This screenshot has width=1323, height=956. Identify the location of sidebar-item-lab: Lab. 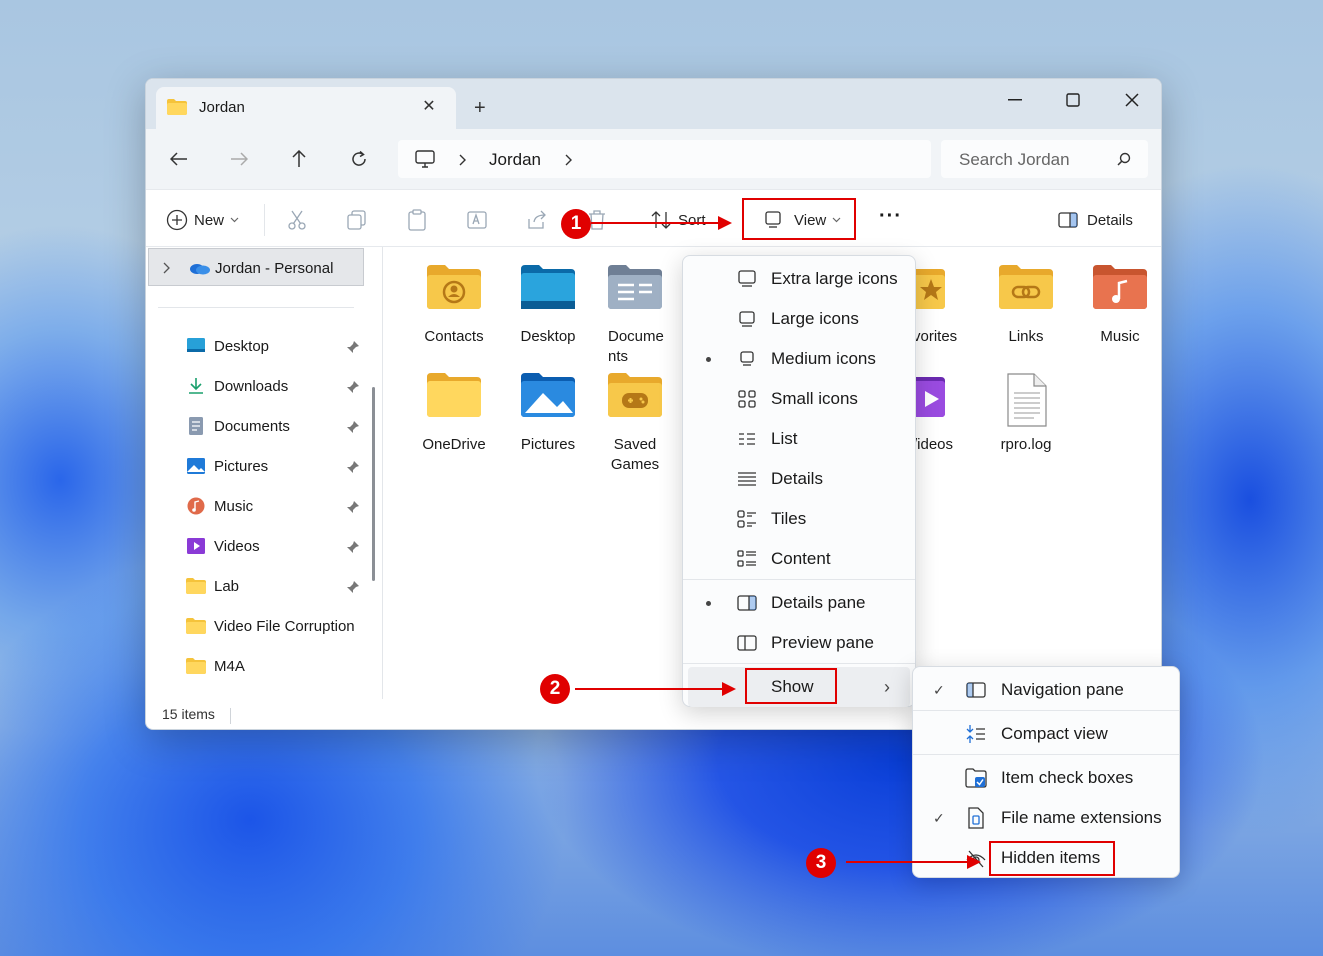
(275, 586).